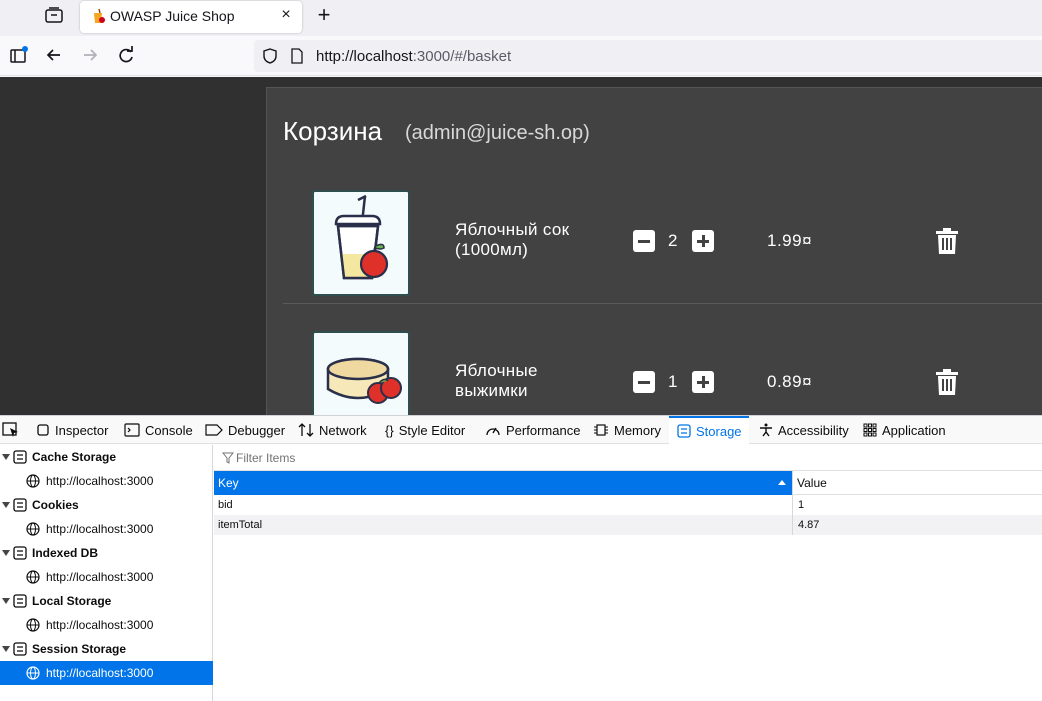  Describe the element at coordinates (54, 55) in the screenshot. I see `back-icon` at that location.